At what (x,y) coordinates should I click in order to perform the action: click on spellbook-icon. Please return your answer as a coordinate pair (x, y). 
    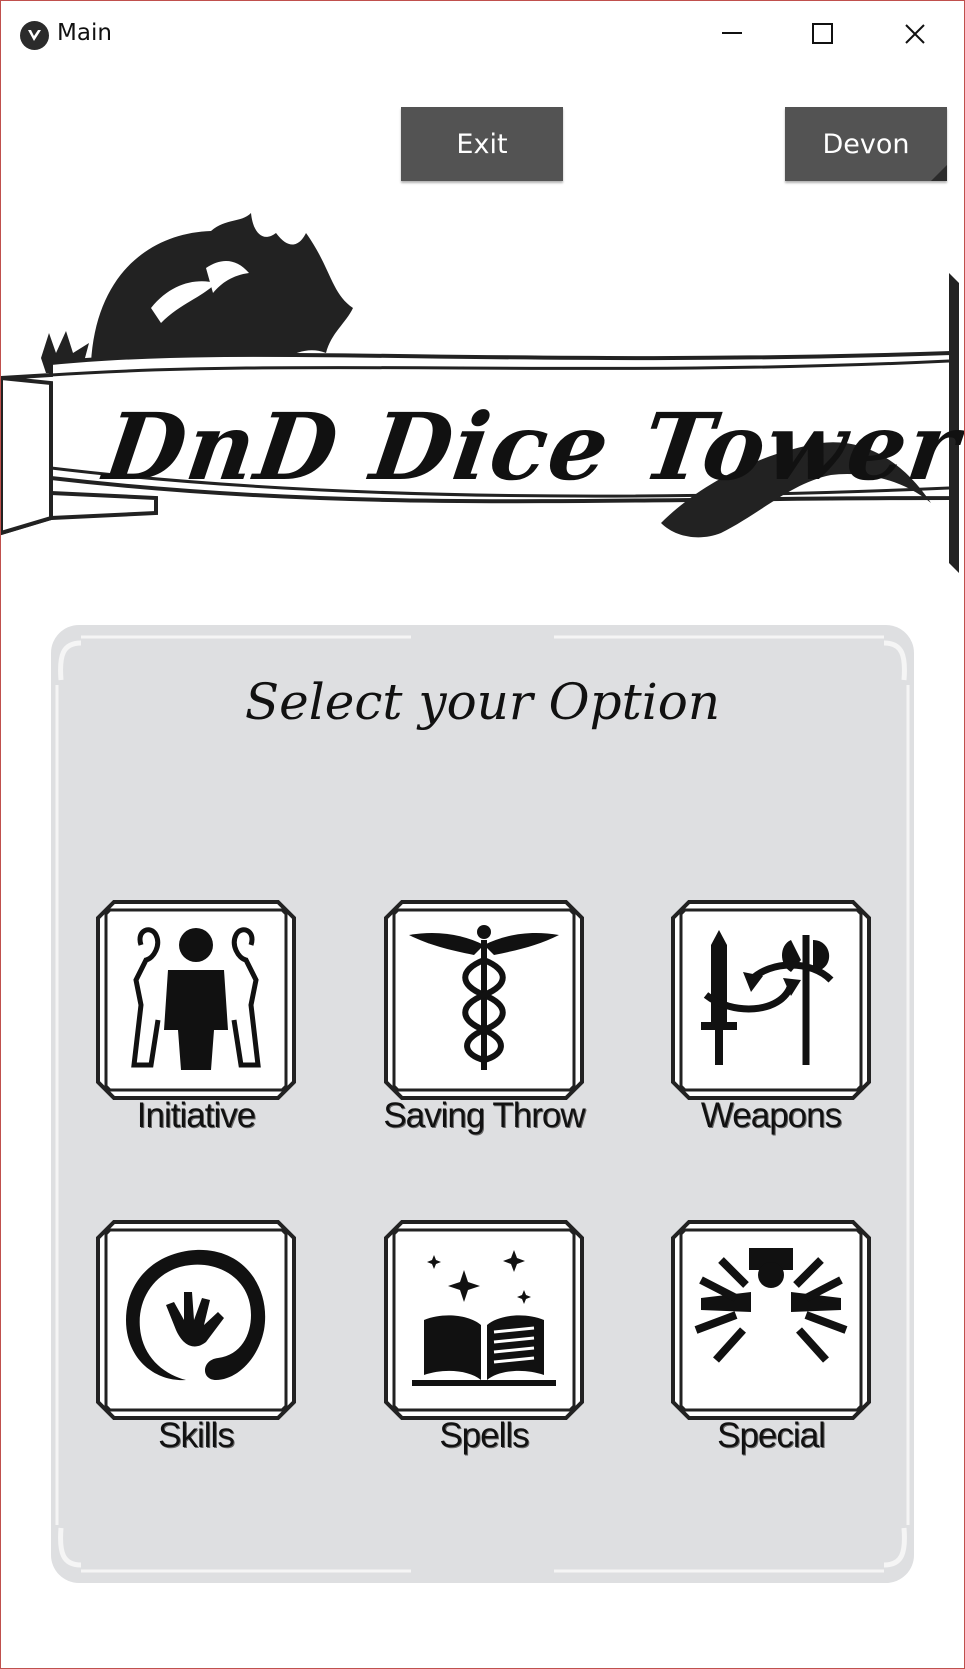
    Looking at the image, I should click on (484, 1320).